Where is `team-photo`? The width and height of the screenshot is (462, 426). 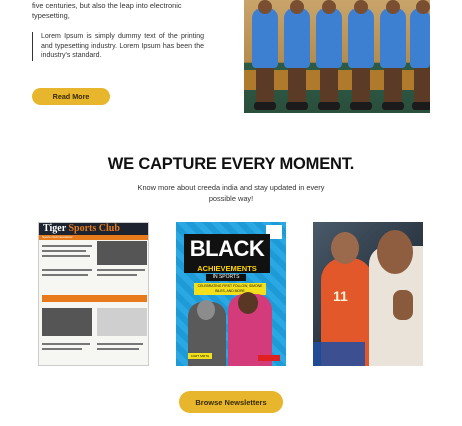 team-photo is located at coordinates (337, 56).